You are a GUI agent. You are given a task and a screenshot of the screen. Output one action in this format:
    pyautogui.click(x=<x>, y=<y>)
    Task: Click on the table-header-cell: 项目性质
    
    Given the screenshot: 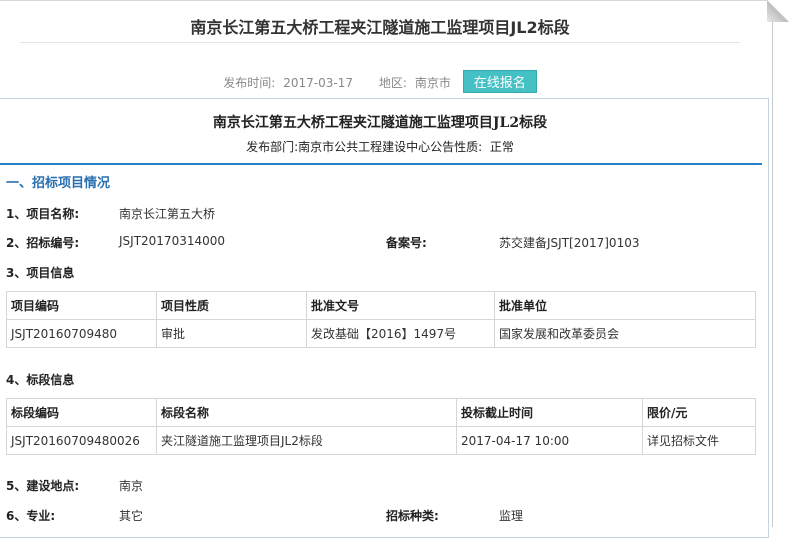 What is the action you would take?
    pyautogui.click(x=231, y=305)
    